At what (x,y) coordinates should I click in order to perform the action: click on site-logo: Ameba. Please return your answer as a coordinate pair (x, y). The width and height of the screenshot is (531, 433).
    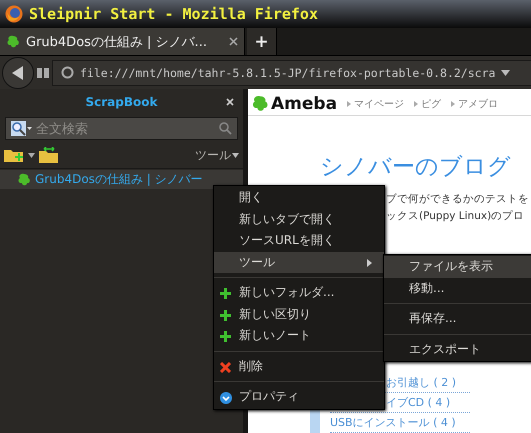
    Looking at the image, I should click on (294, 104).